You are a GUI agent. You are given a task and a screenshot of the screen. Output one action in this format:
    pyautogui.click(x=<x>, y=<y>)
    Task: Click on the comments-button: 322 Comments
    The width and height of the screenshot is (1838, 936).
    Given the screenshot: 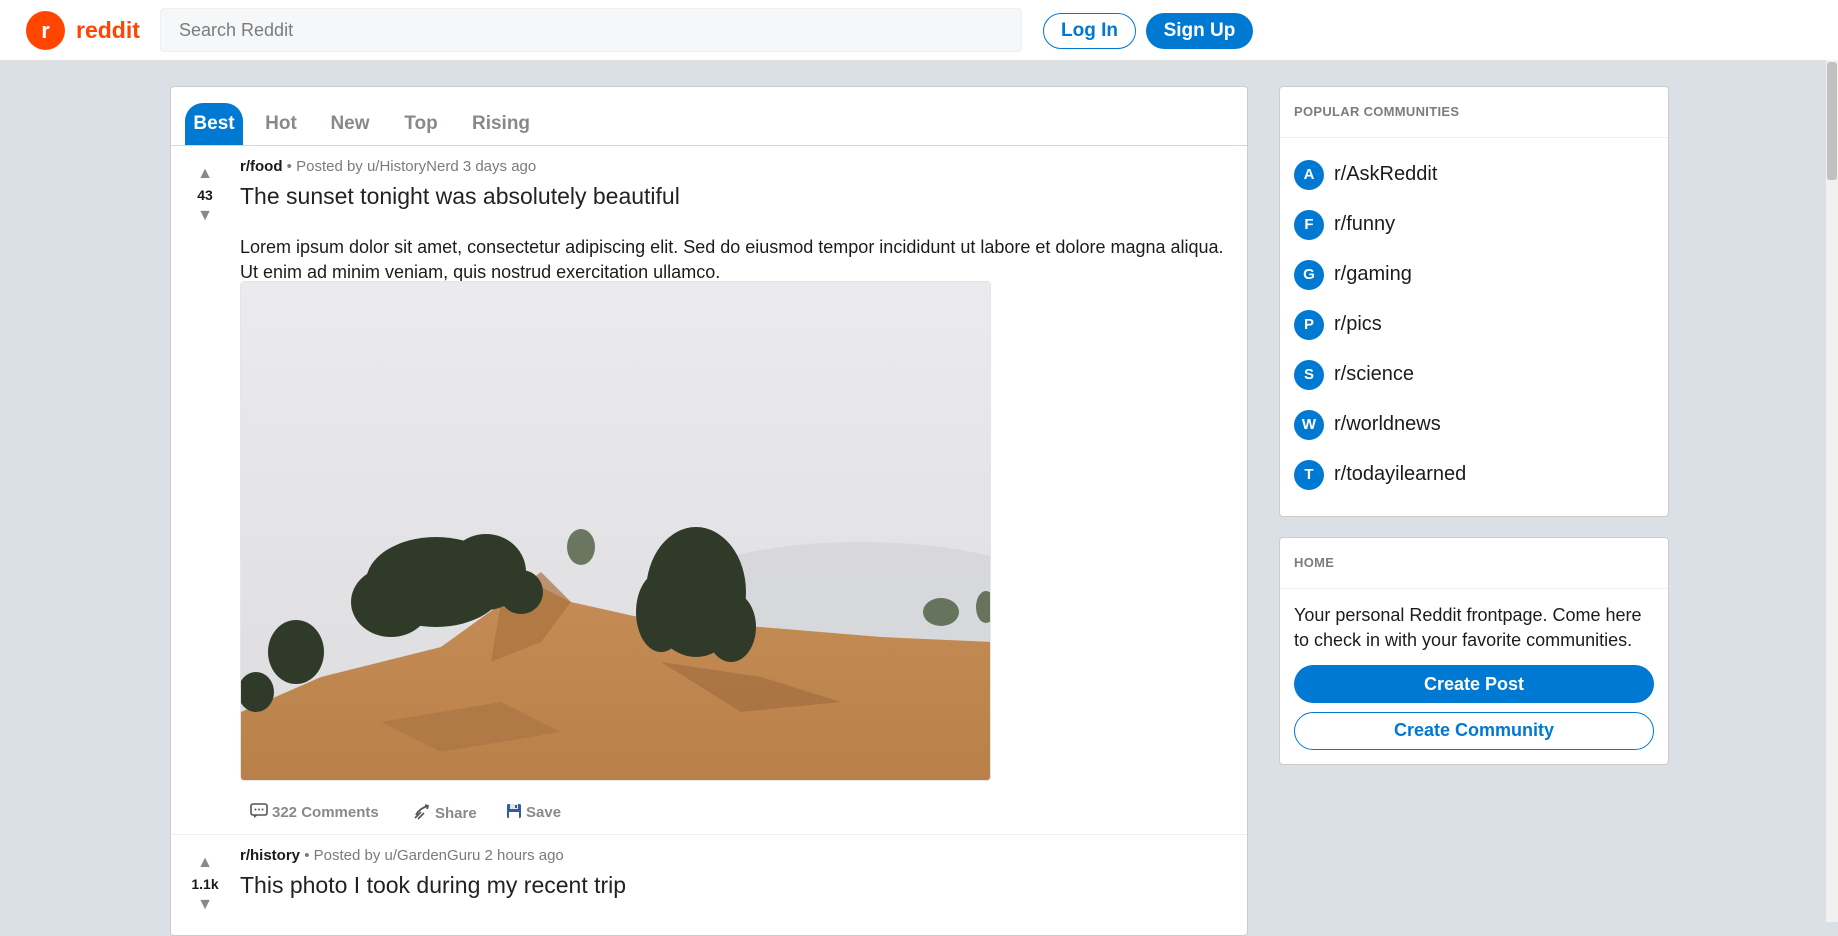 What is the action you would take?
    pyautogui.click(x=314, y=813)
    